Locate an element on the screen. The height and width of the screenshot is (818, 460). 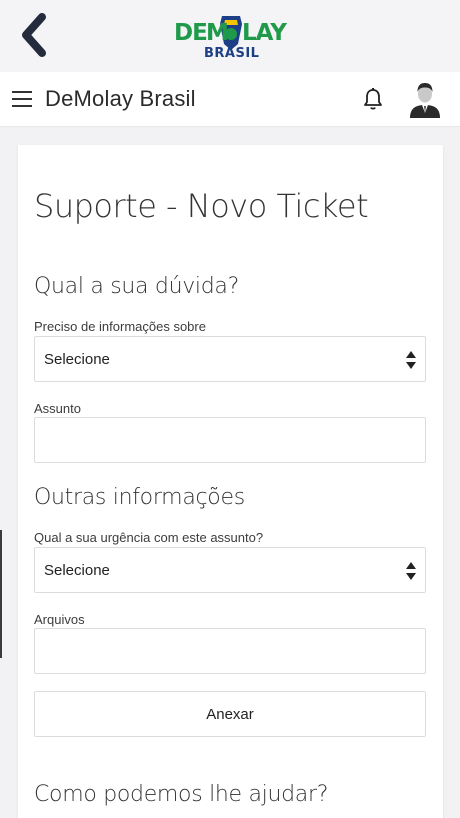
hamburger-menu-icon is located at coordinates (22, 99).